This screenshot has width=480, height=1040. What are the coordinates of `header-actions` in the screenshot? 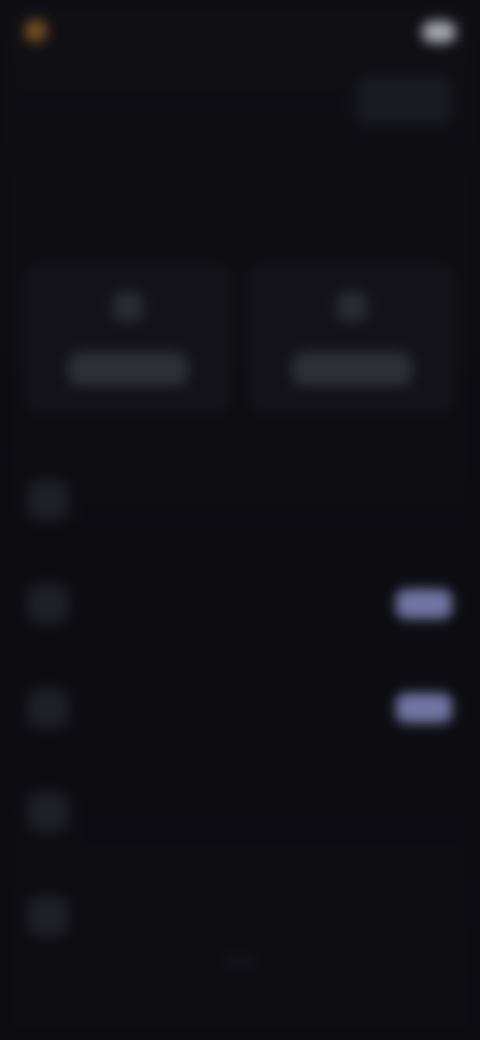 It's located at (434, 32).